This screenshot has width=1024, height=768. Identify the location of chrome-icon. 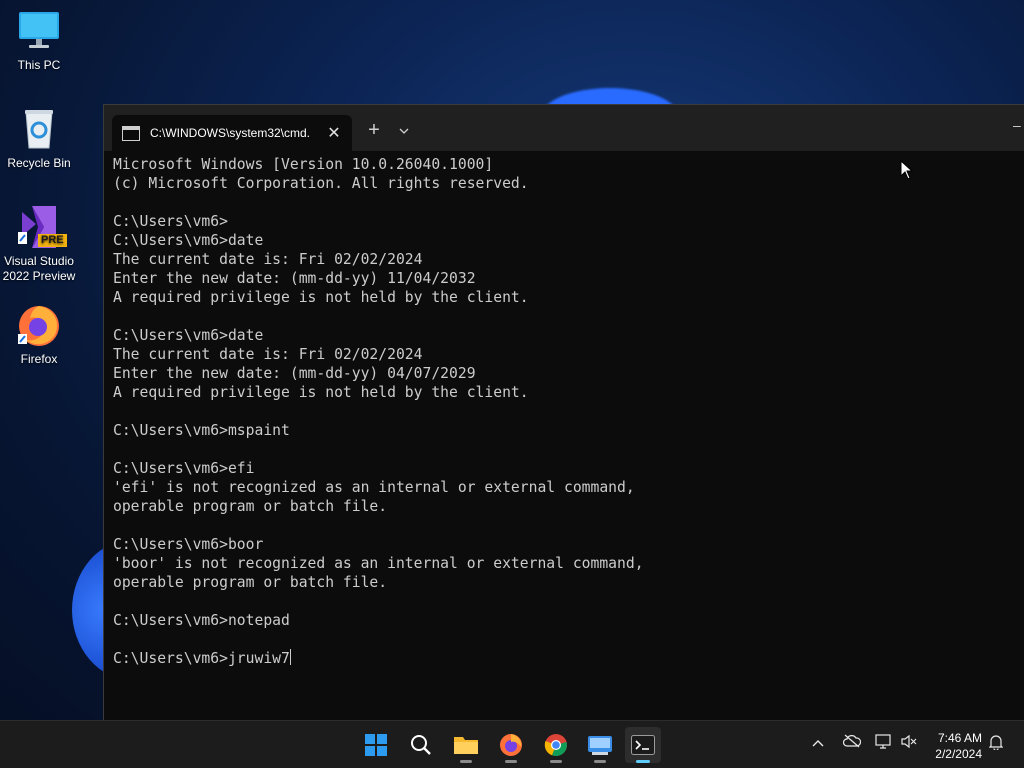
(555, 745).